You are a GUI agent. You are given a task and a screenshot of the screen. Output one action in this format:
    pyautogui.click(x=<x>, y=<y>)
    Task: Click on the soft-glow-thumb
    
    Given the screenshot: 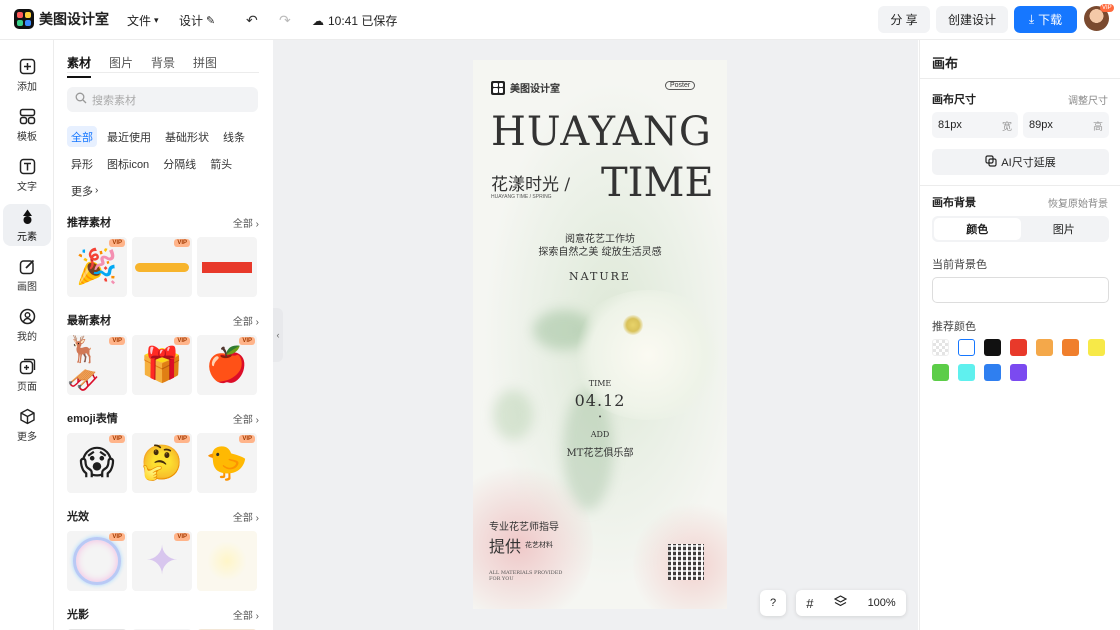 What is the action you would take?
    pyautogui.click(x=227, y=561)
    